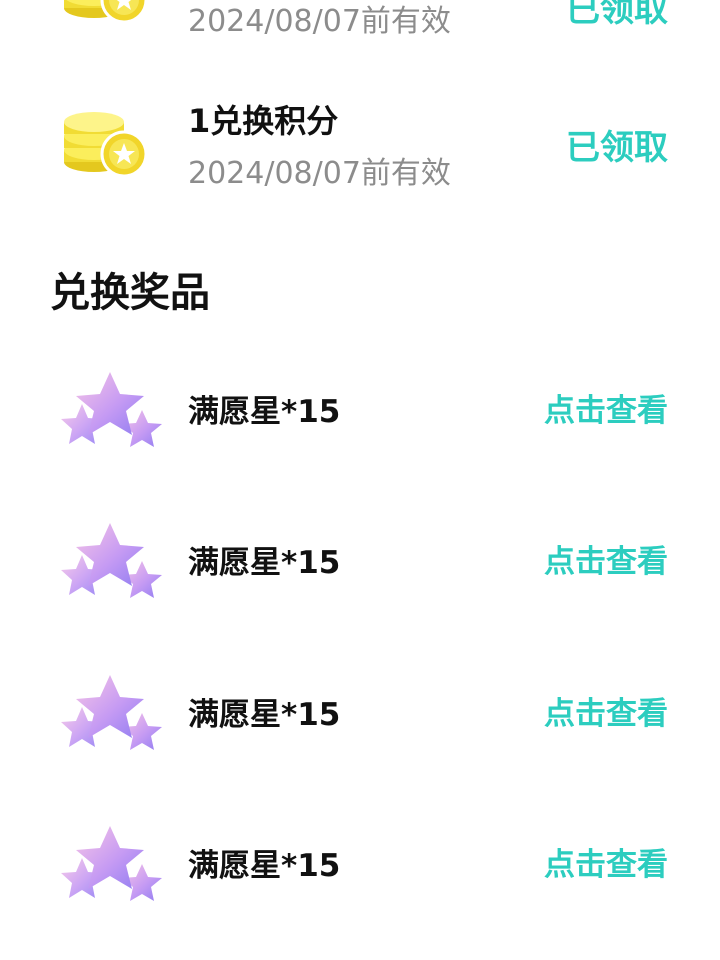  I want to click on section-title: 兑换奖品, so click(130, 293).